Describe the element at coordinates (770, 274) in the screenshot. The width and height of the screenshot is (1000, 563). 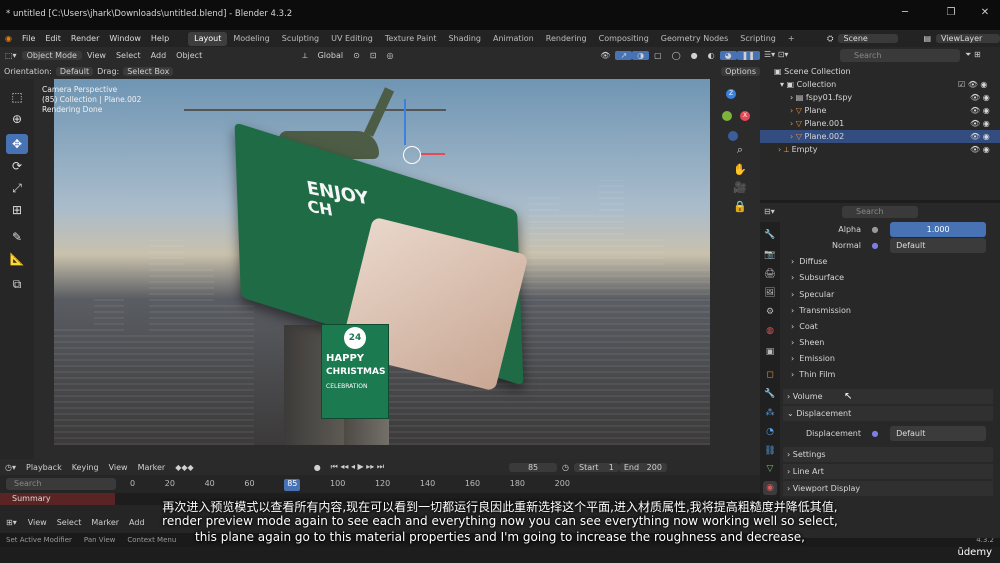
I see `output-tab-icon: 🖨` at that location.